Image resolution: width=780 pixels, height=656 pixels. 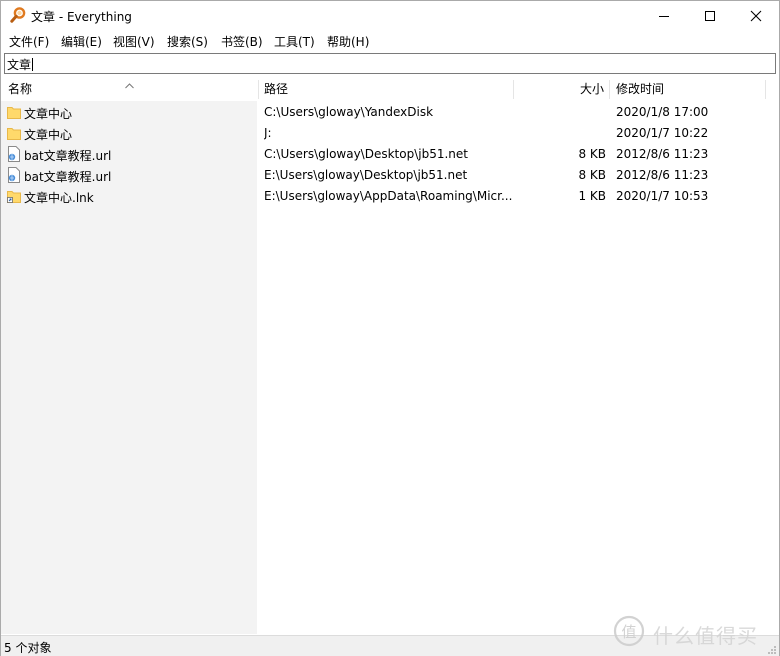 What do you see at coordinates (390, 133) in the screenshot?
I see `result-row: 文章中心 J: 2020/1/7 10:22` at bounding box center [390, 133].